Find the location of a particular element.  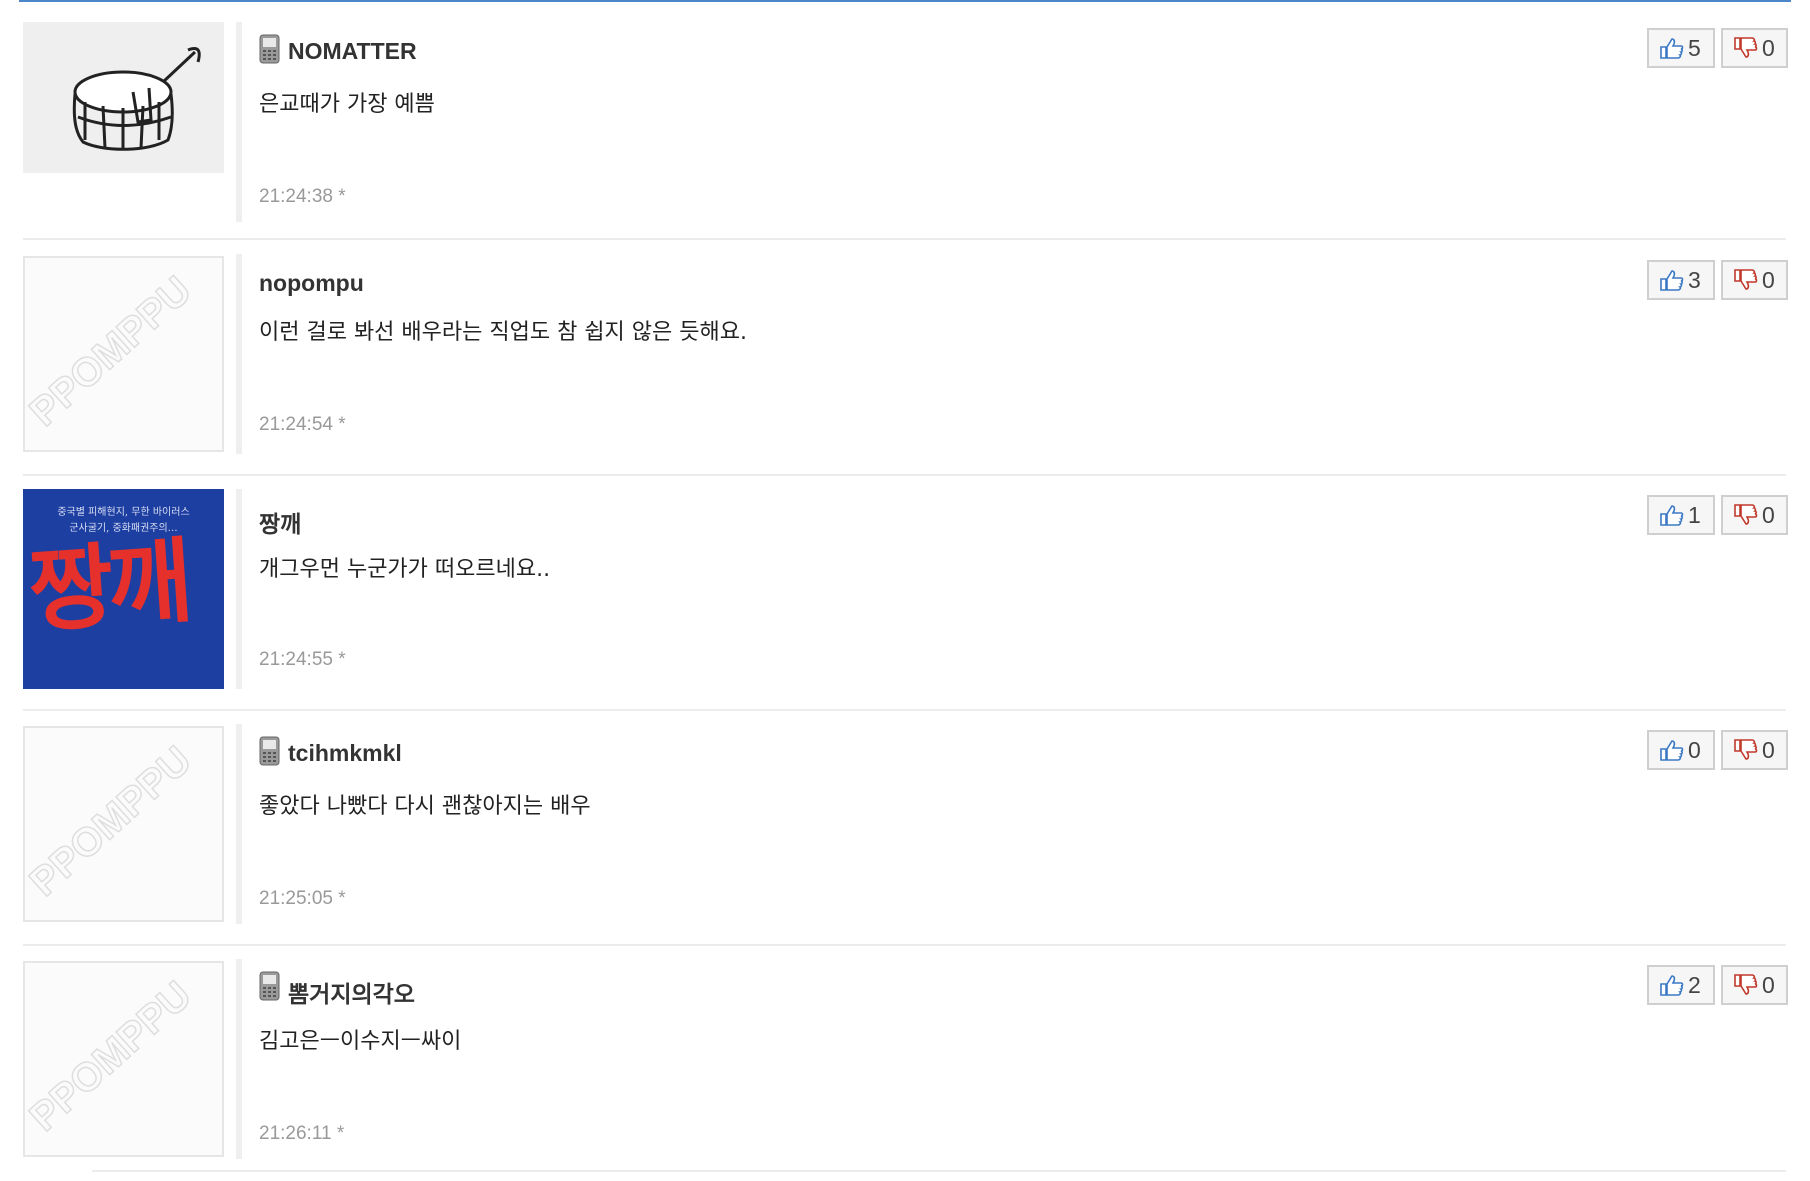

like-button: 0 is located at coordinates (1681, 750).